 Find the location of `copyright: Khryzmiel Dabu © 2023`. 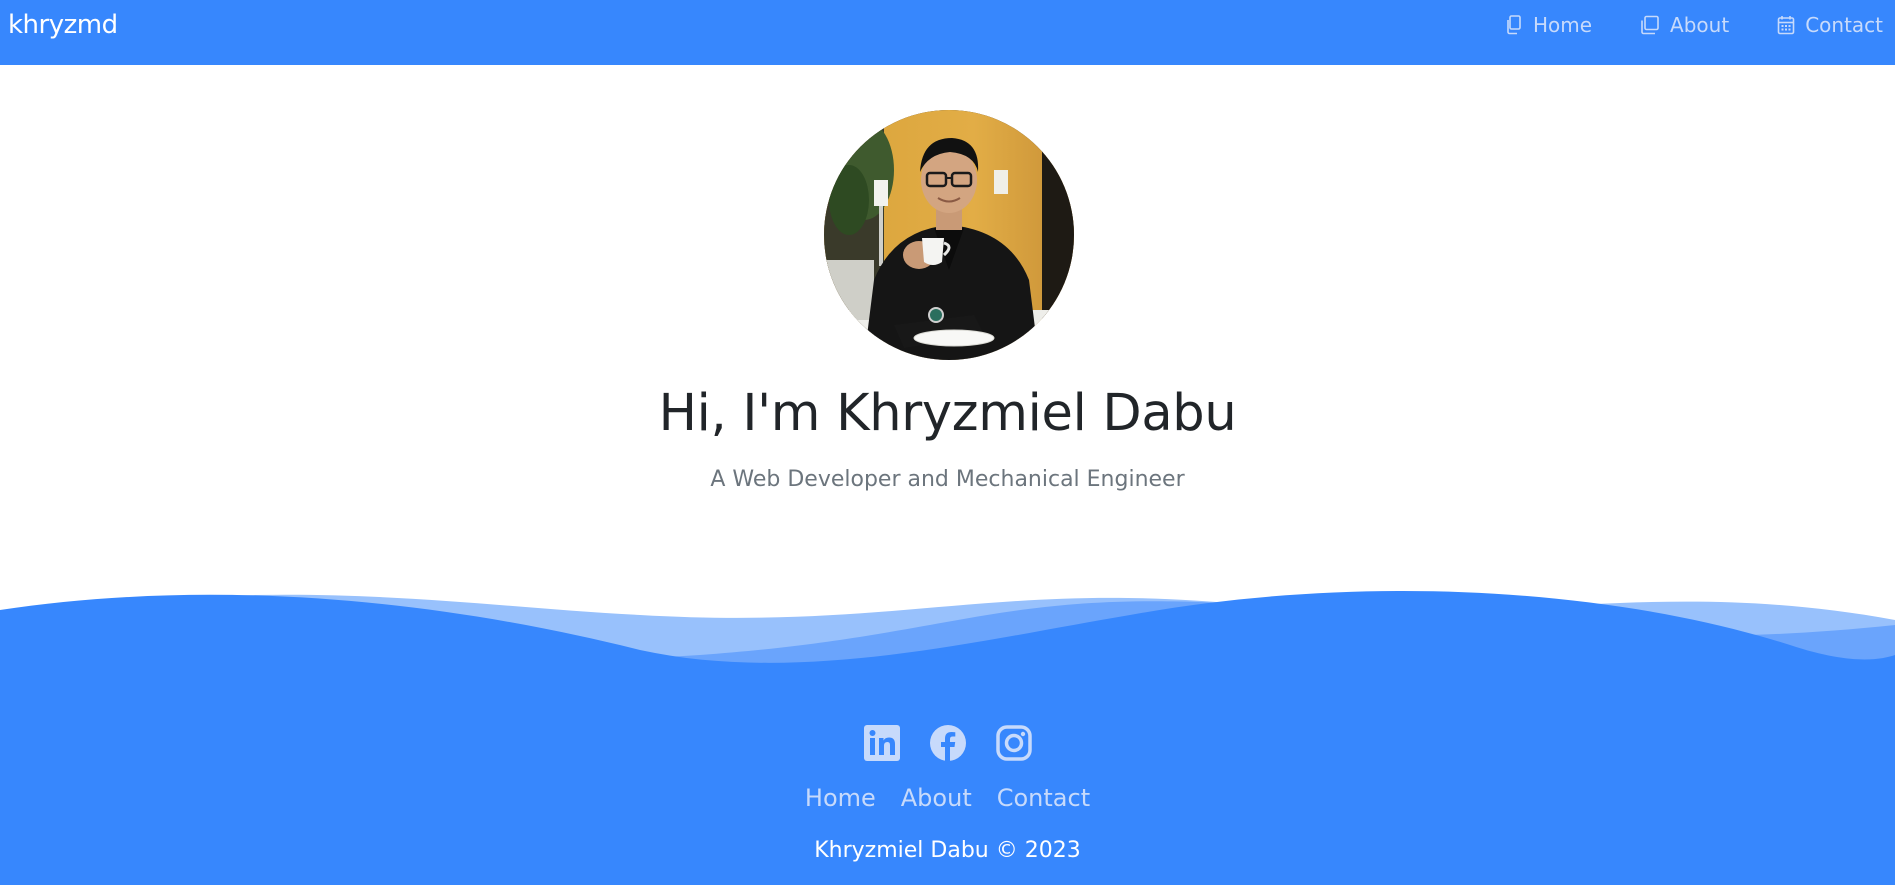

copyright: Khryzmiel Dabu © 2023 is located at coordinates (947, 850).